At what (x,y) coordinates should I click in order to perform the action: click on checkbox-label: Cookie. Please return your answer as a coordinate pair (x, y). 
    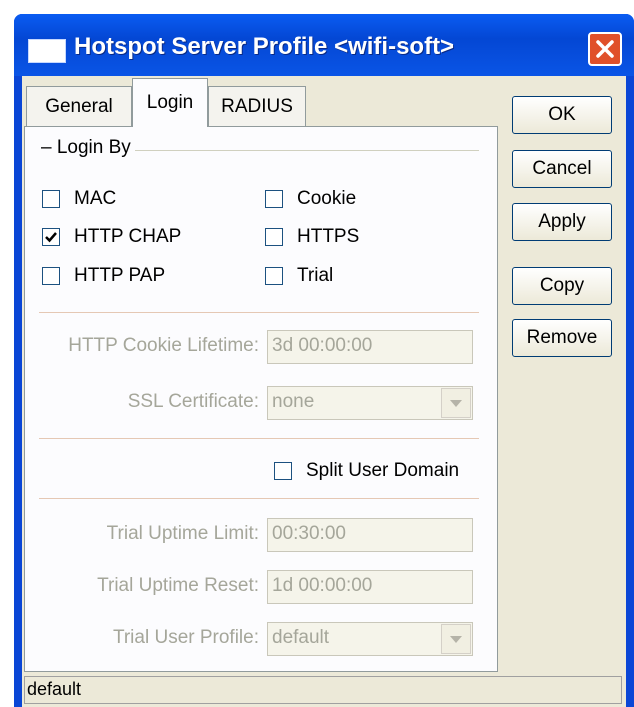
    Looking at the image, I should click on (327, 198).